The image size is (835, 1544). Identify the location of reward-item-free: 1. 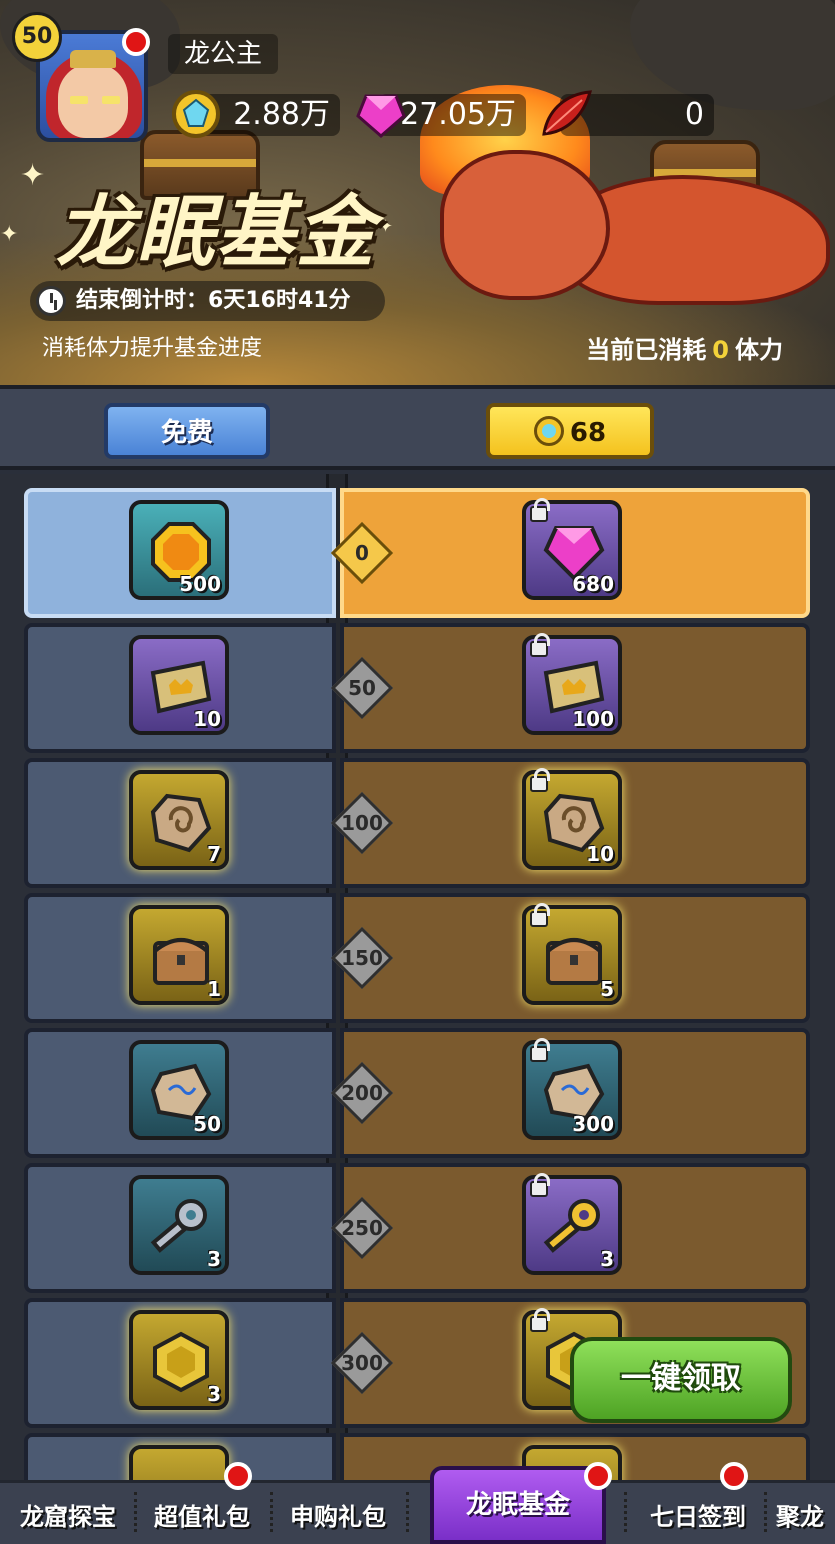
(179, 955).